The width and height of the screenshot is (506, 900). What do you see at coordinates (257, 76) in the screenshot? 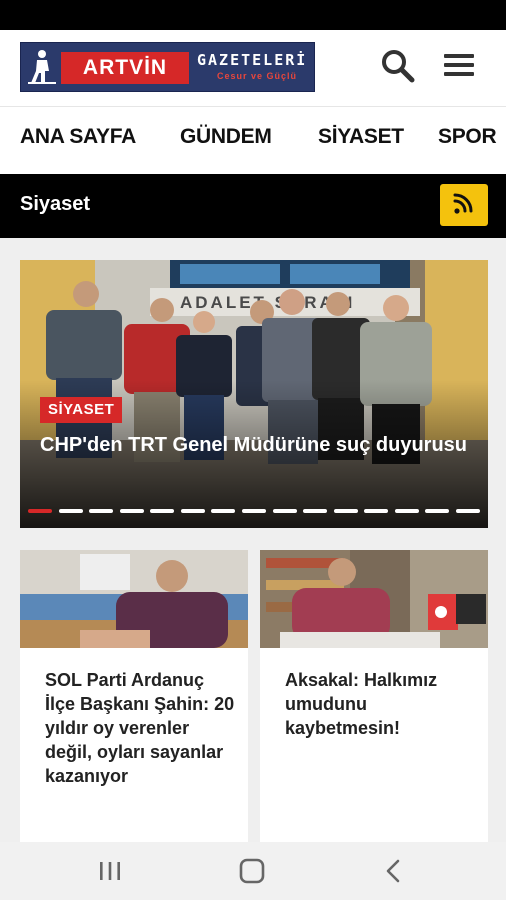
I see `logo-tagline: Cesur ve Güçlü` at bounding box center [257, 76].